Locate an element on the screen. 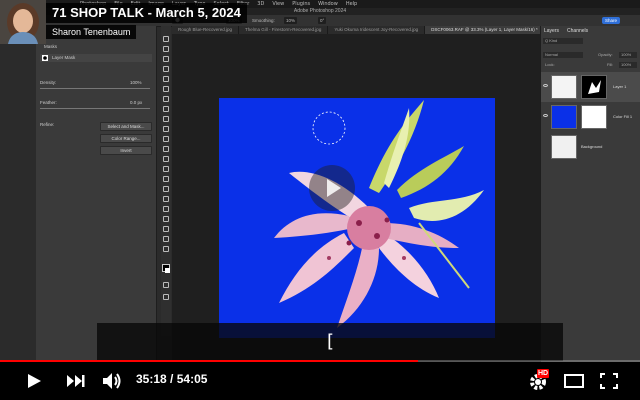 The width and height of the screenshot is (640, 400). layer-row: Layer 1 is located at coordinates (590, 87).